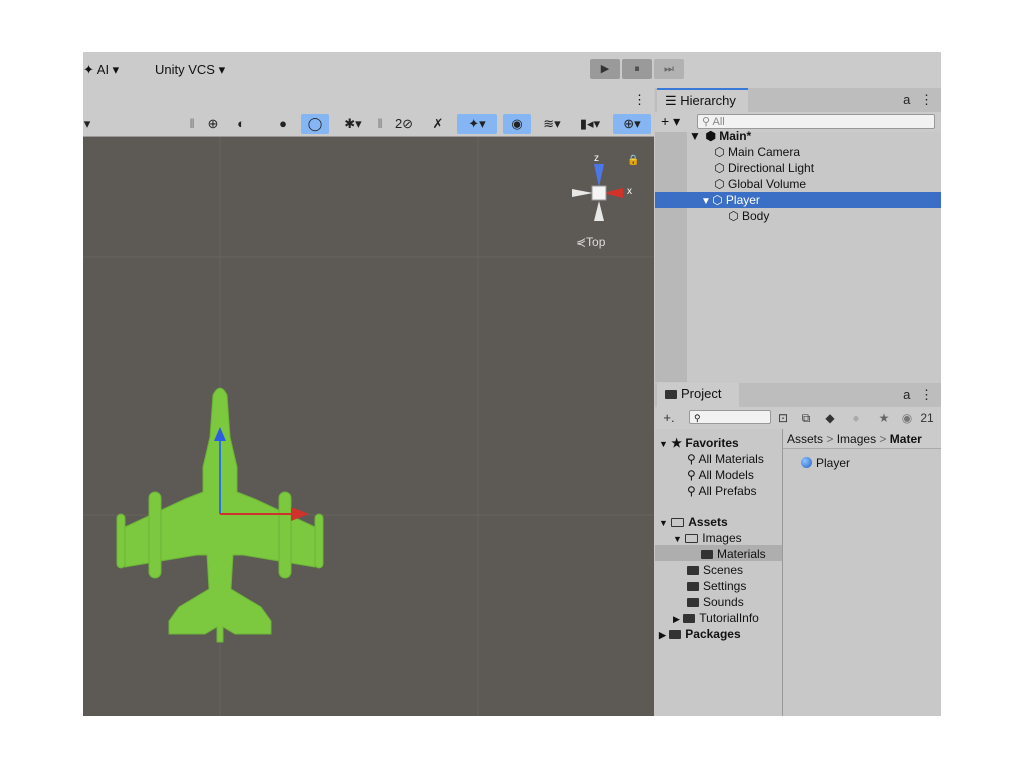 This screenshot has width=1024, height=768. What do you see at coordinates (669, 418) in the screenshot?
I see `create-asset-button: +.` at bounding box center [669, 418].